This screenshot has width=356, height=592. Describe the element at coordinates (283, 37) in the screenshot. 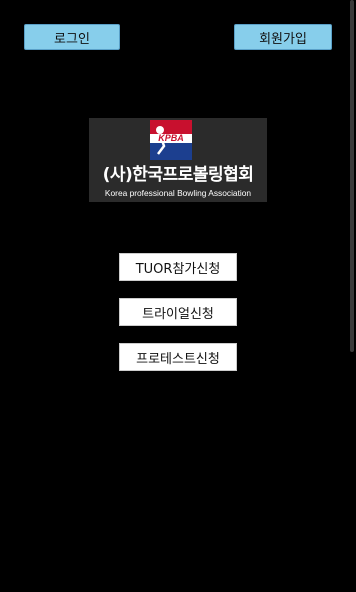

I see `signup-button: 회원가입` at that location.